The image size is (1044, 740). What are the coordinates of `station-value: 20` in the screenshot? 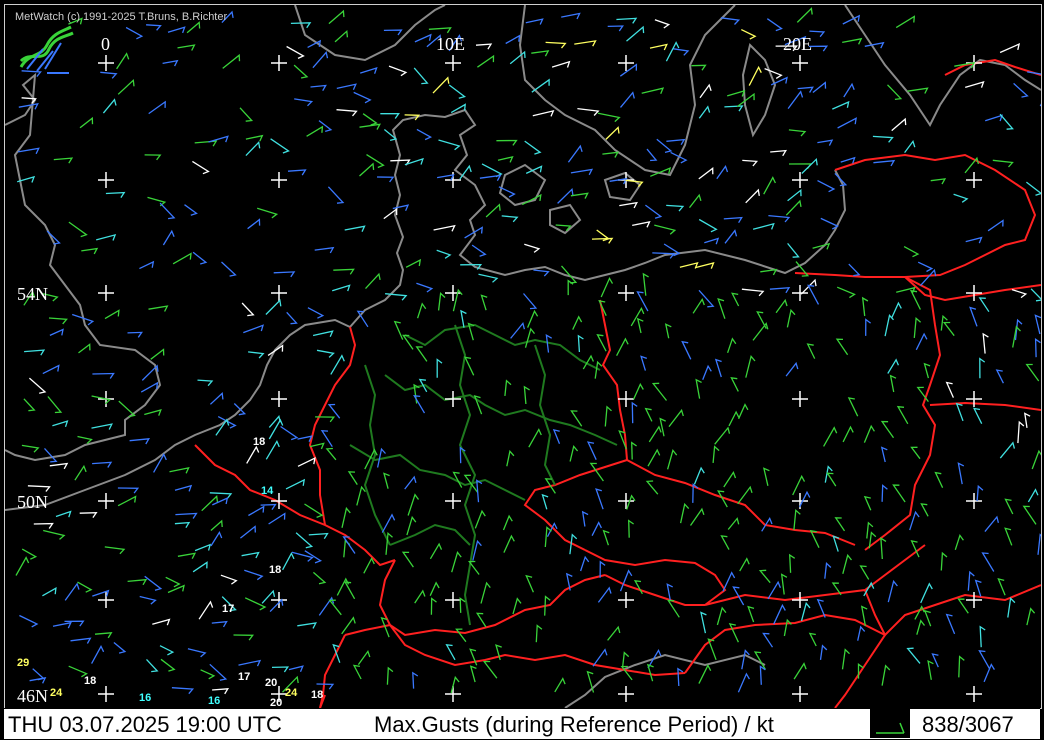 It's located at (271, 683).